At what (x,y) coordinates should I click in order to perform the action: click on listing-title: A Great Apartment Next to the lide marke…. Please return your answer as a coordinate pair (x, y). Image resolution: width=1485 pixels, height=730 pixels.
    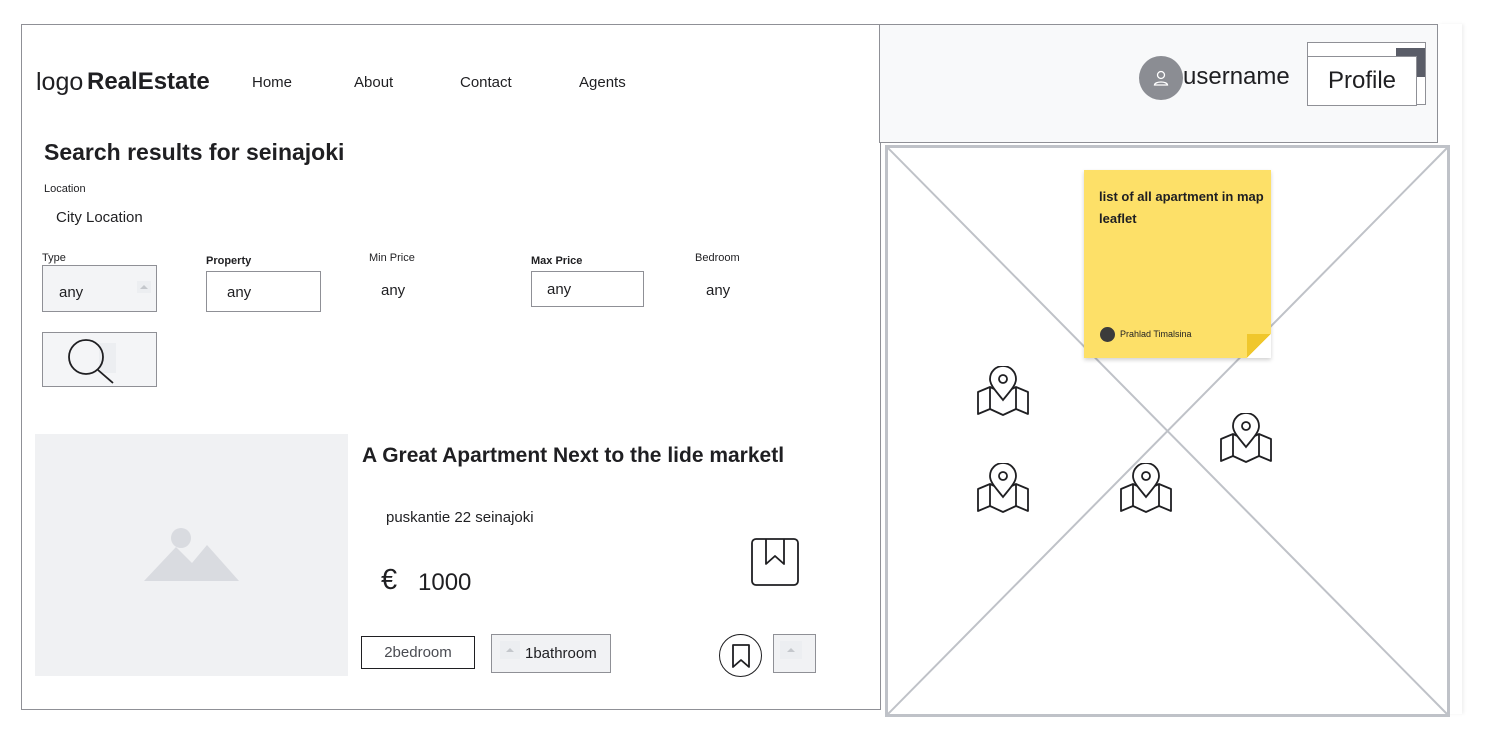
    Looking at the image, I should click on (573, 456).